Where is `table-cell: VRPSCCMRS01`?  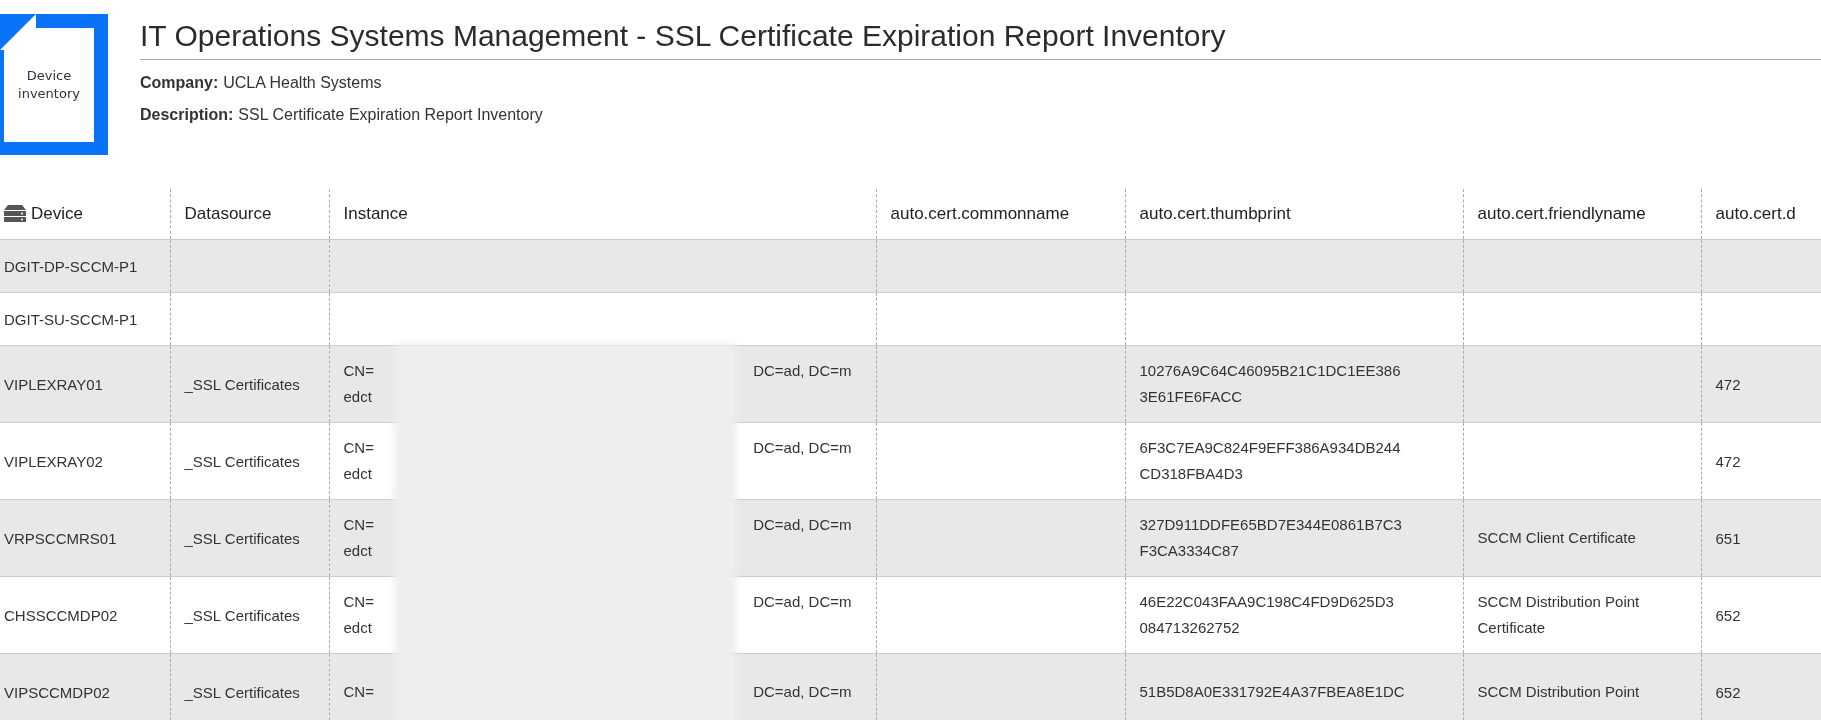 table-cell: VRPSCCMRS01 is located at coordinates (60, 538).